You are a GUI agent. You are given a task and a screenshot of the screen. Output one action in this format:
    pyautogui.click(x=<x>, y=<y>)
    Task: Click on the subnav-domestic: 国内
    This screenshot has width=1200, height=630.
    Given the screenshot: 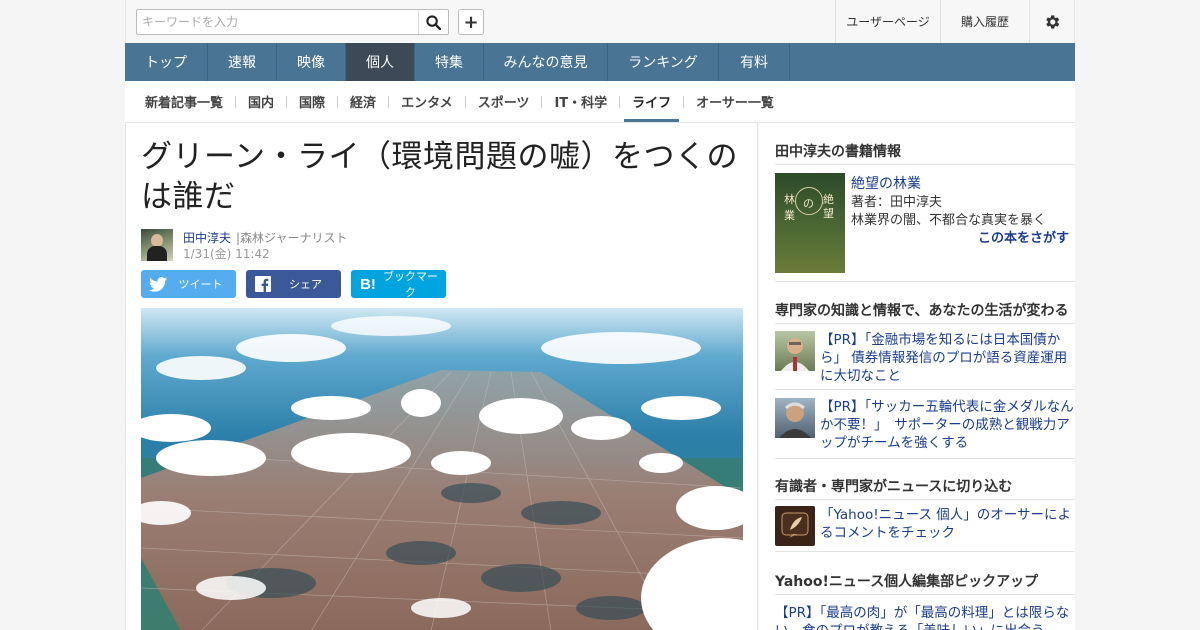 What is the action you would take?
    pyautogui.click(x=261, y=101)
    